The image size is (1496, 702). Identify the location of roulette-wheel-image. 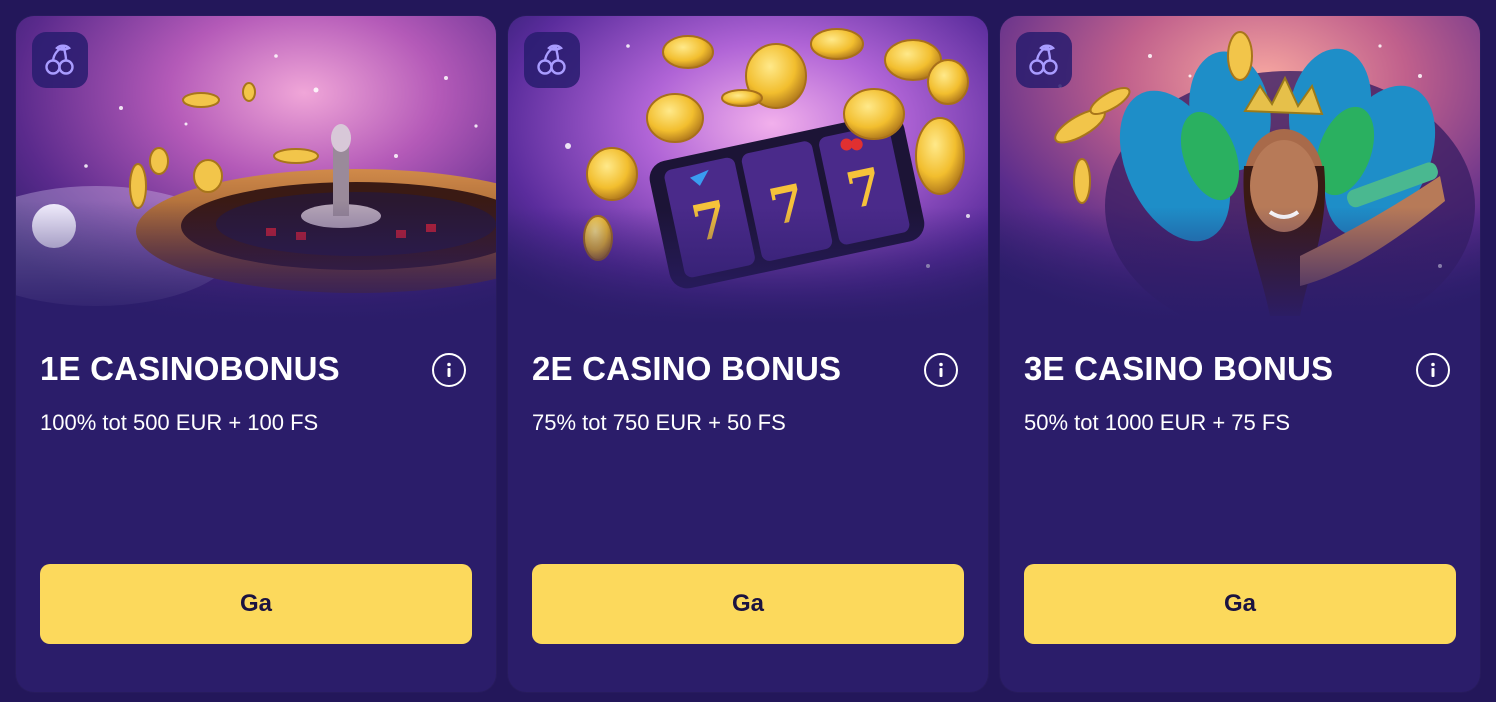
(256, 170).